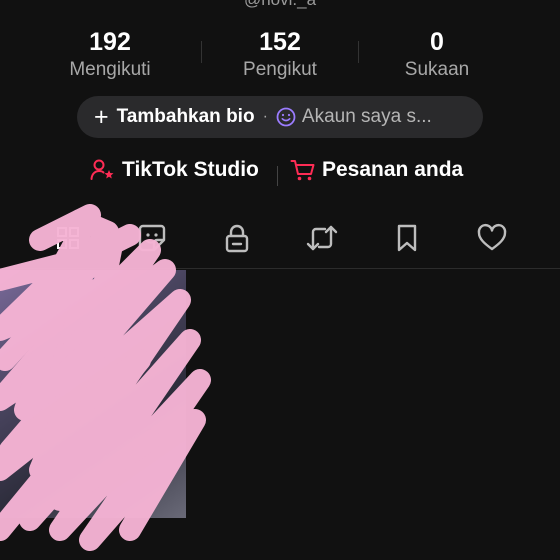 The image size is (560, 560). I want to click on smiley-icon, so click(286, 117).